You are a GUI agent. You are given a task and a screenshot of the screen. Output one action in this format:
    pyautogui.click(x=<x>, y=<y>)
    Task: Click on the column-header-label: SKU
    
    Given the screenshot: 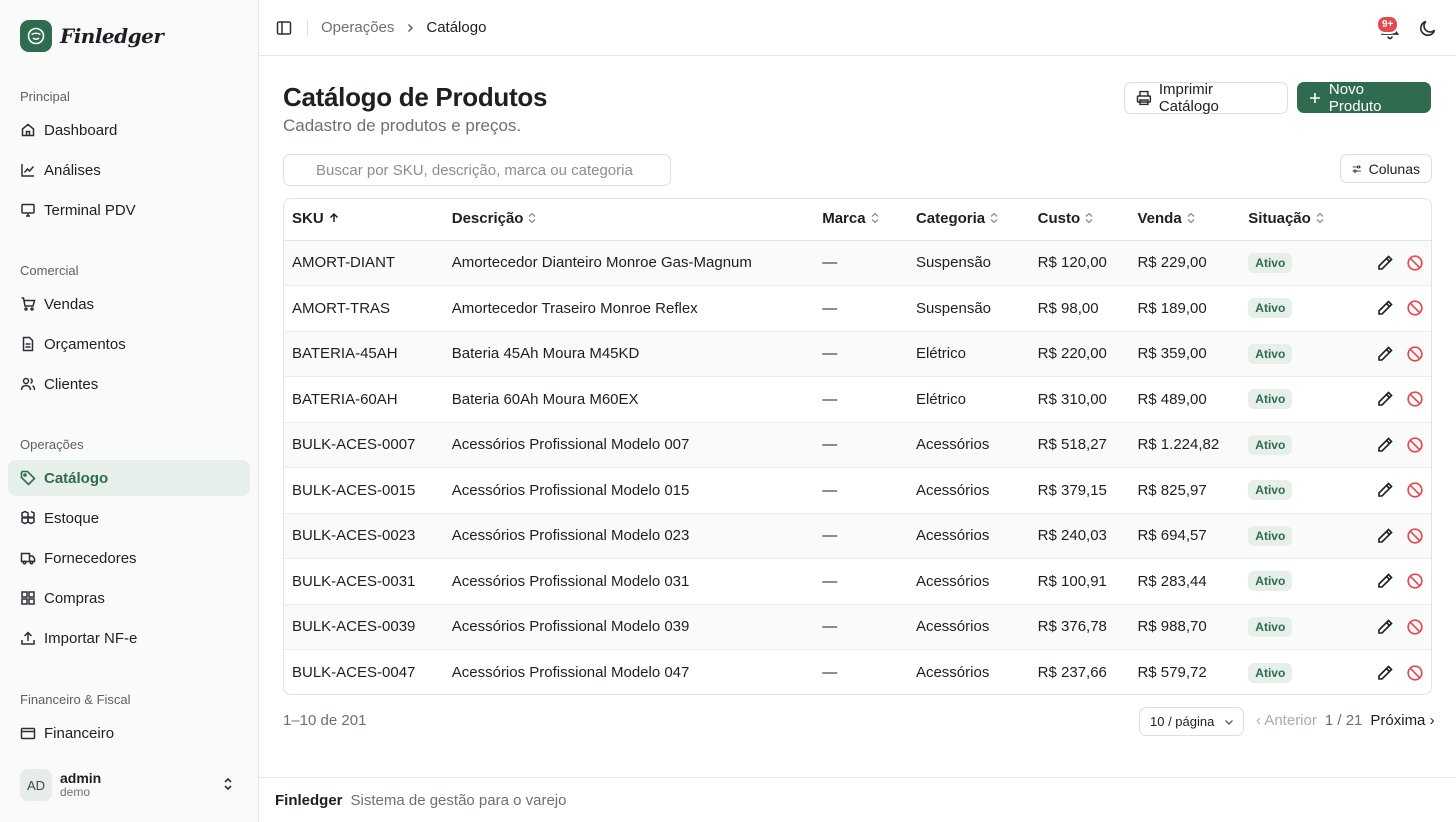 What is the action you would take?
    pyautogui.click(x=308, y=219)
    